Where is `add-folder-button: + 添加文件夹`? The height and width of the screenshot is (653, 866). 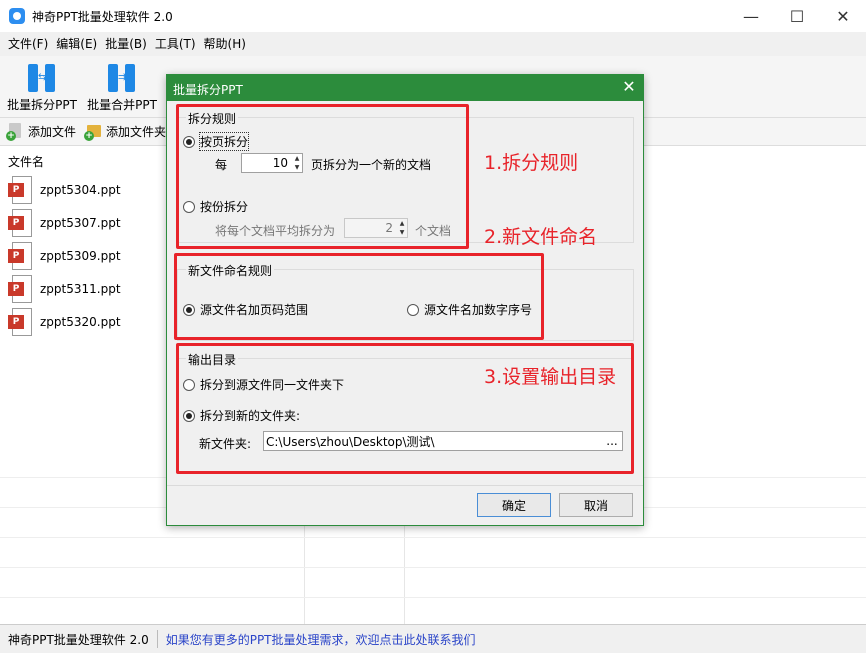
add-folder-button: + 添加文件夹 is located at coordinates (125, 132).